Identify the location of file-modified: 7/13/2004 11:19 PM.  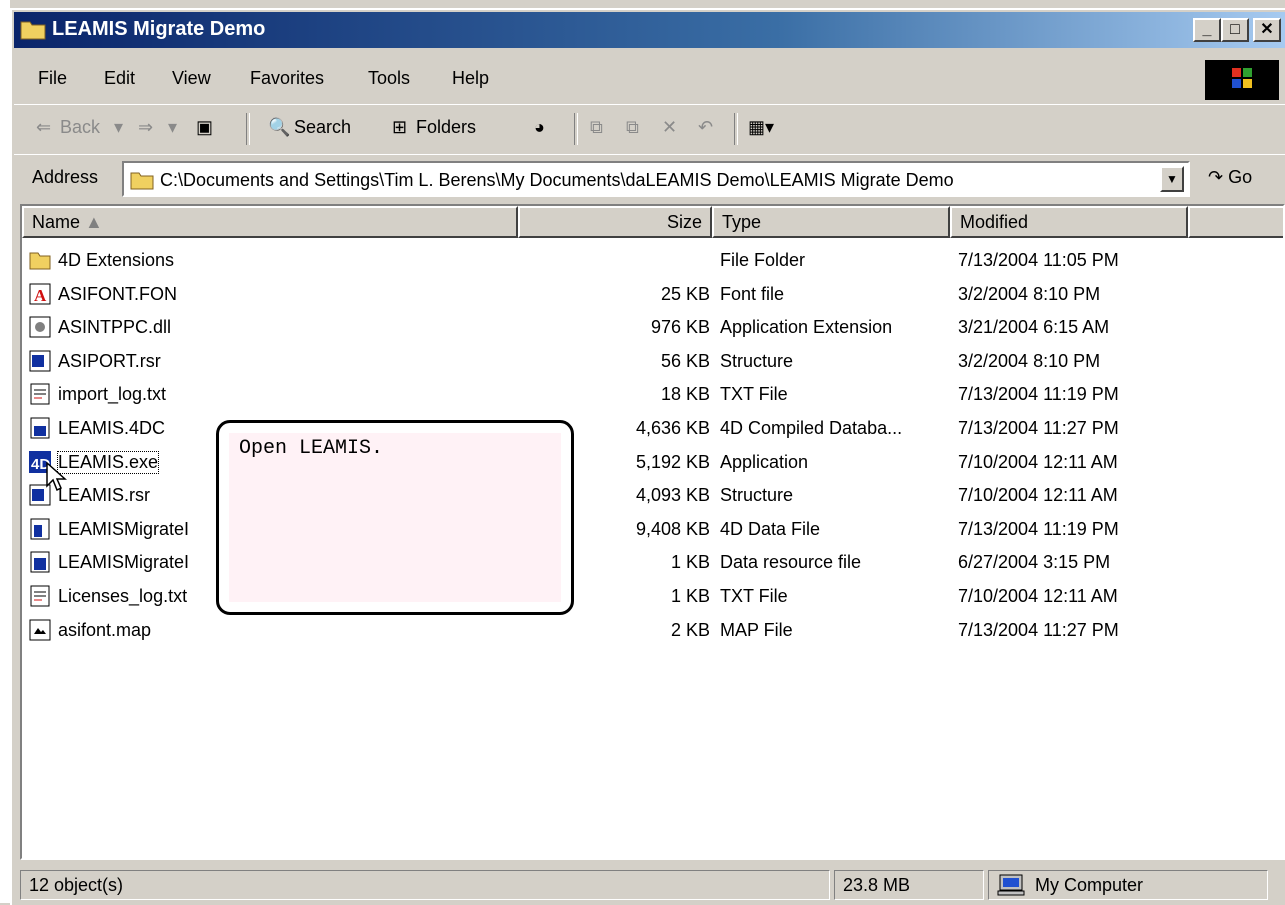
(1038, 528).